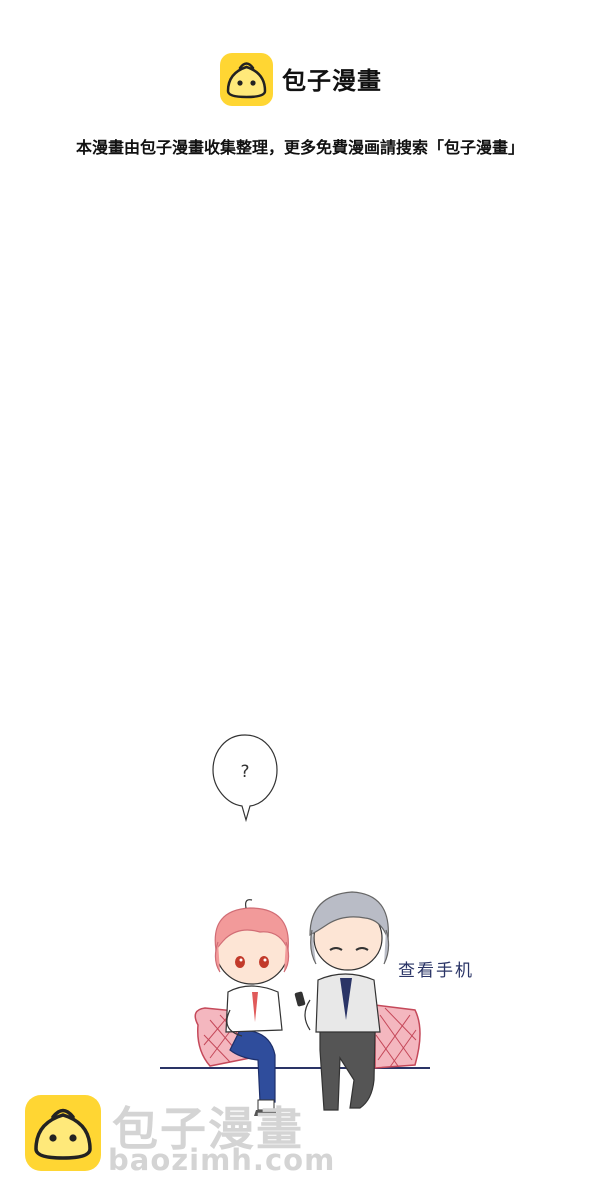 The height and width of the screenshot is (1201, 600). What do you see at coordinates (222, 1160) in the screenshot?
I see `watermark-url: baozimh.com` at bounding box center [222, 1160].